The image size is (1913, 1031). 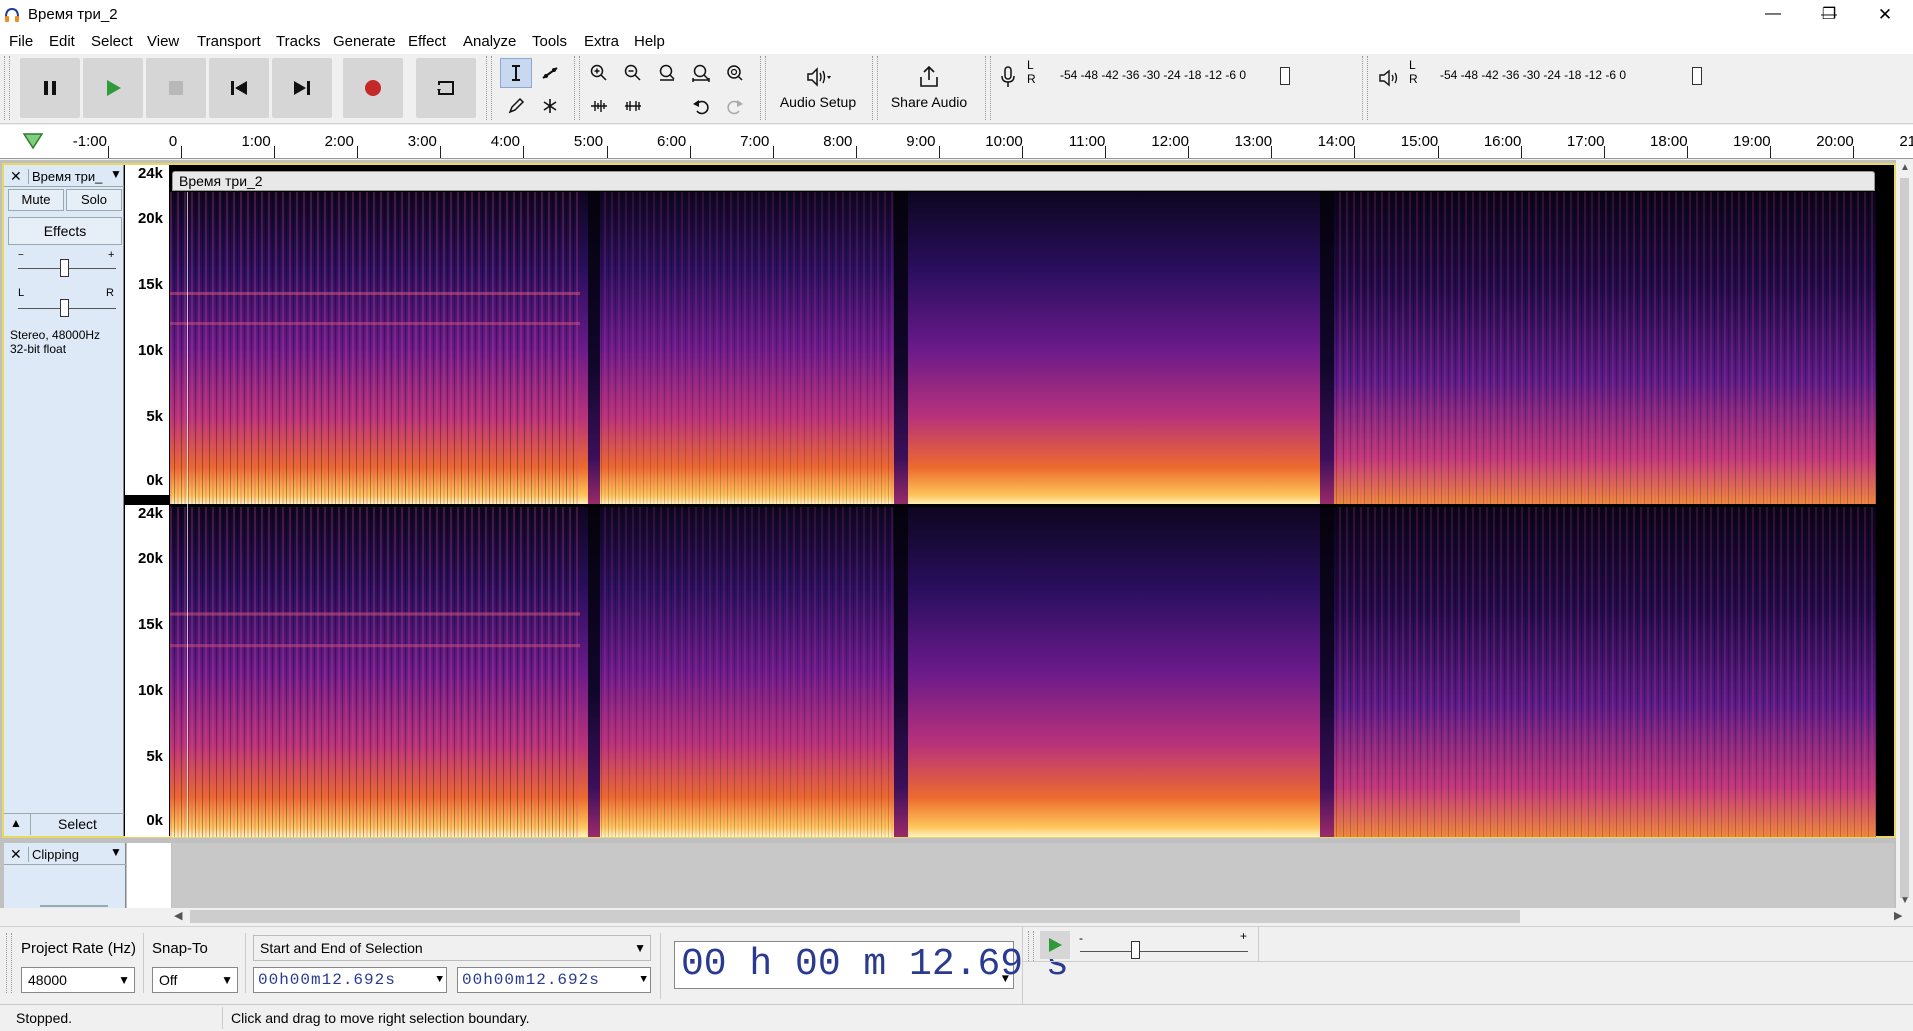 I want to click on close-button: ✕, so click(x=1885, y=15).